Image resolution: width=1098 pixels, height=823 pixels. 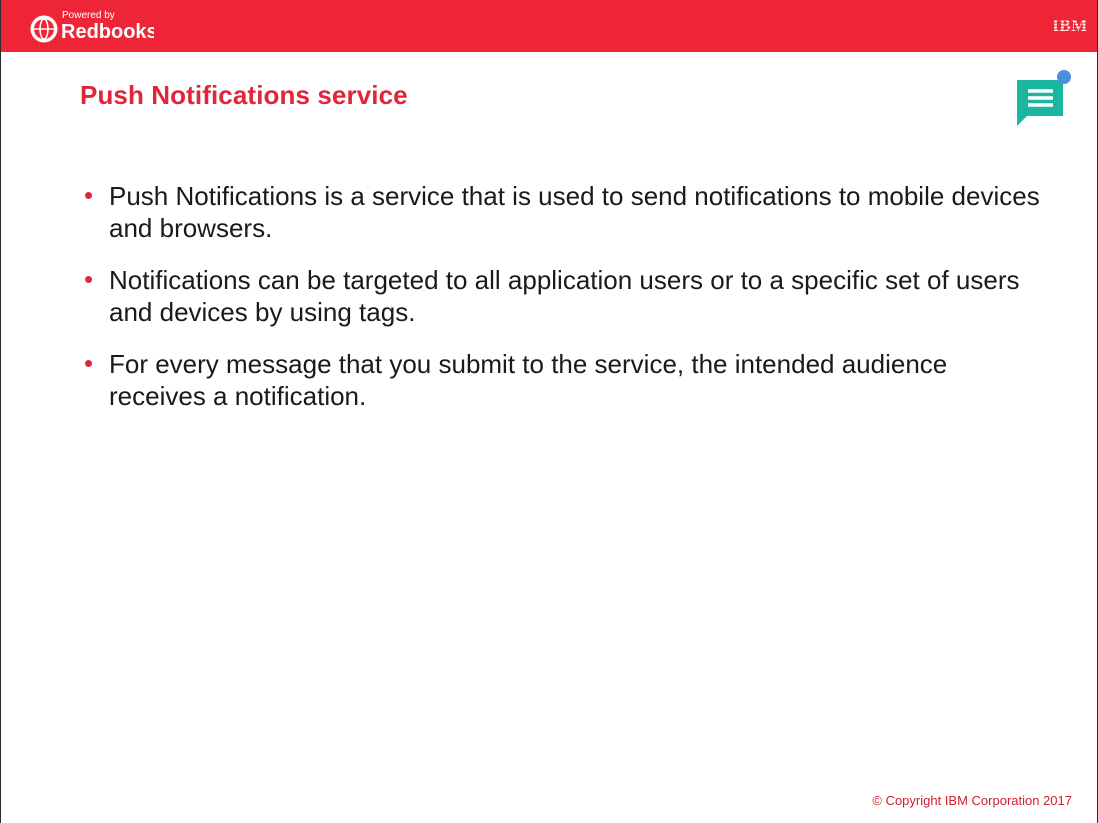 I want to click on copyright-footer: © Copyright IBM Corporation 2017, so click(x=972, y=800).